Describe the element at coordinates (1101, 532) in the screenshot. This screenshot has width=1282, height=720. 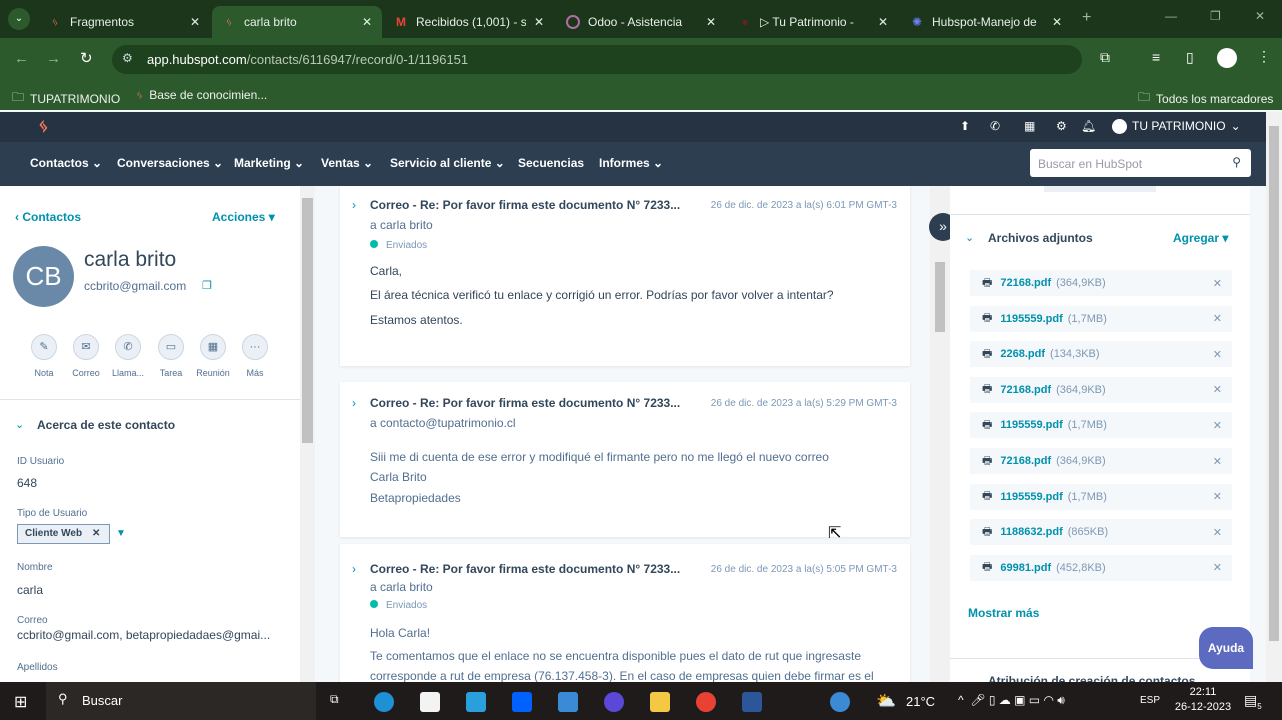
I see `attachment-item: 🖶 1188632.pdf (865KB) ✕` at that location.